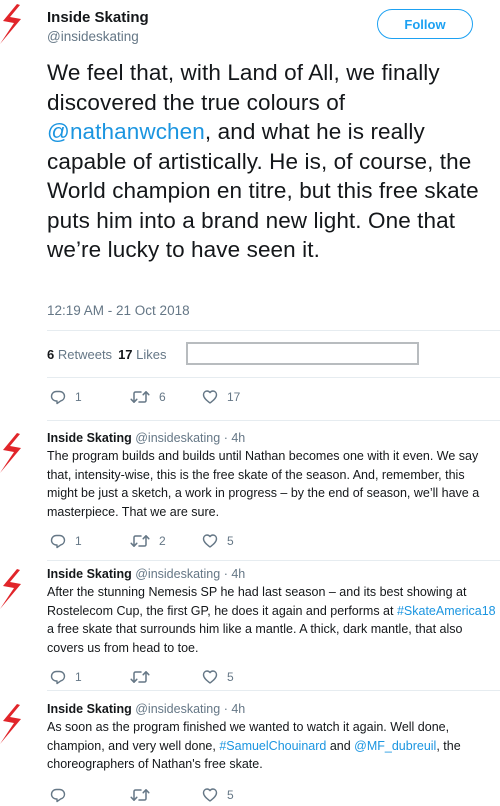 This screenshot has height=806, width=500. Describe the element at coordinates (151, 354) in the screenshot. I see `likes-label: Likes` at that location.